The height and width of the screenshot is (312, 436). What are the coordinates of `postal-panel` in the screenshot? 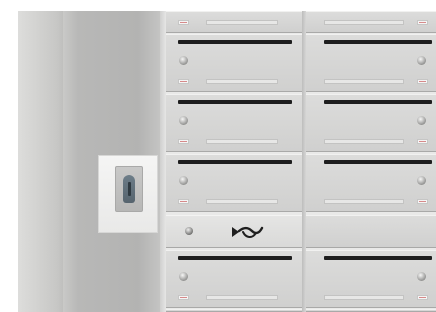 It's located at (234, 231).